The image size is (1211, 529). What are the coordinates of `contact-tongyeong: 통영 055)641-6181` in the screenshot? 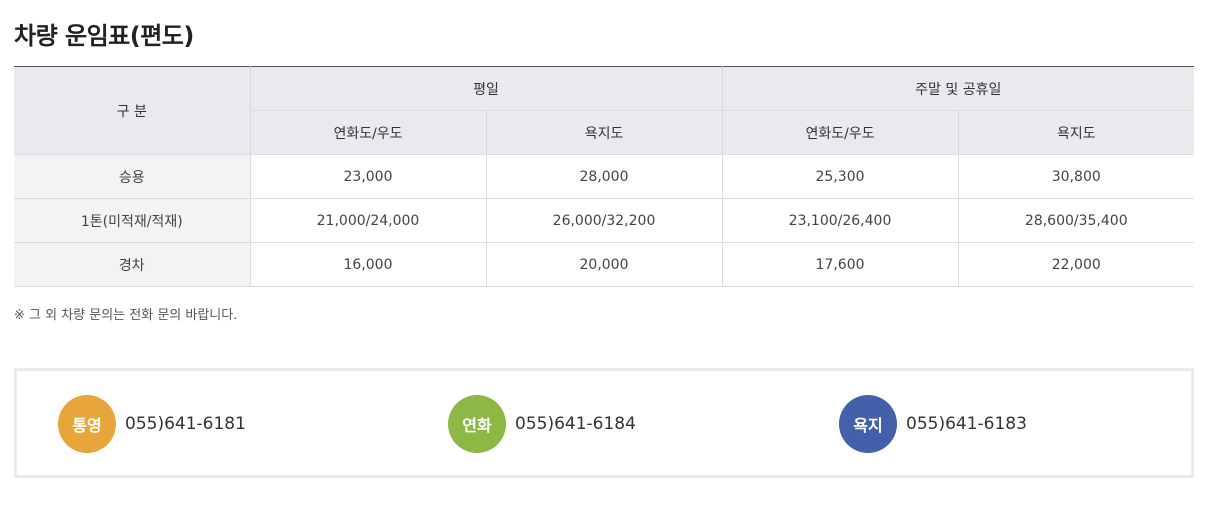 It's located at (152, 424).